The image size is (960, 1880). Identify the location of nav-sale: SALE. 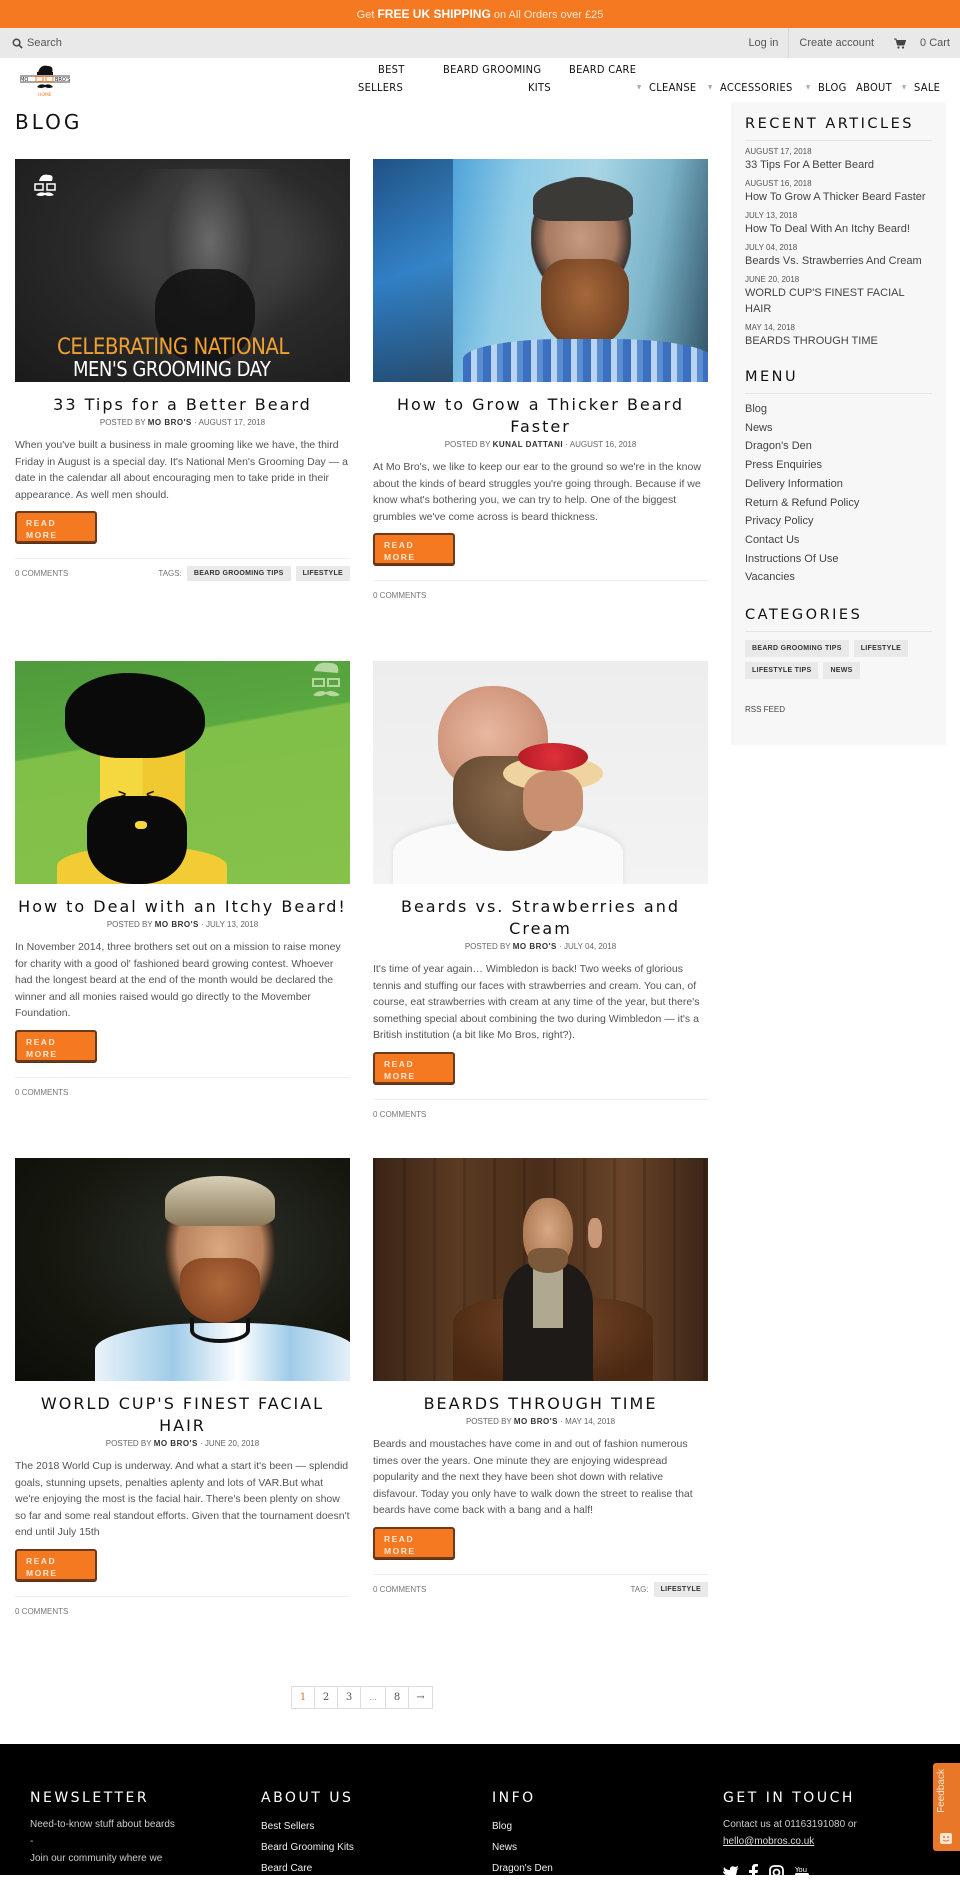
(927, 88).